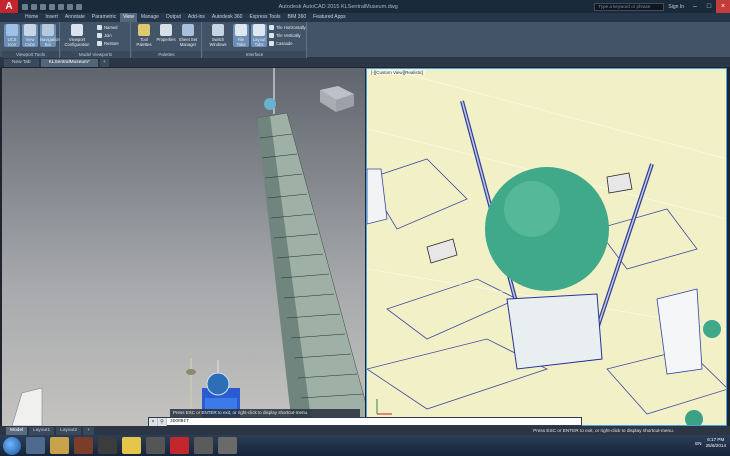  I want to click on tool-palettes-button: Tool Palettes, so click(144, 35).